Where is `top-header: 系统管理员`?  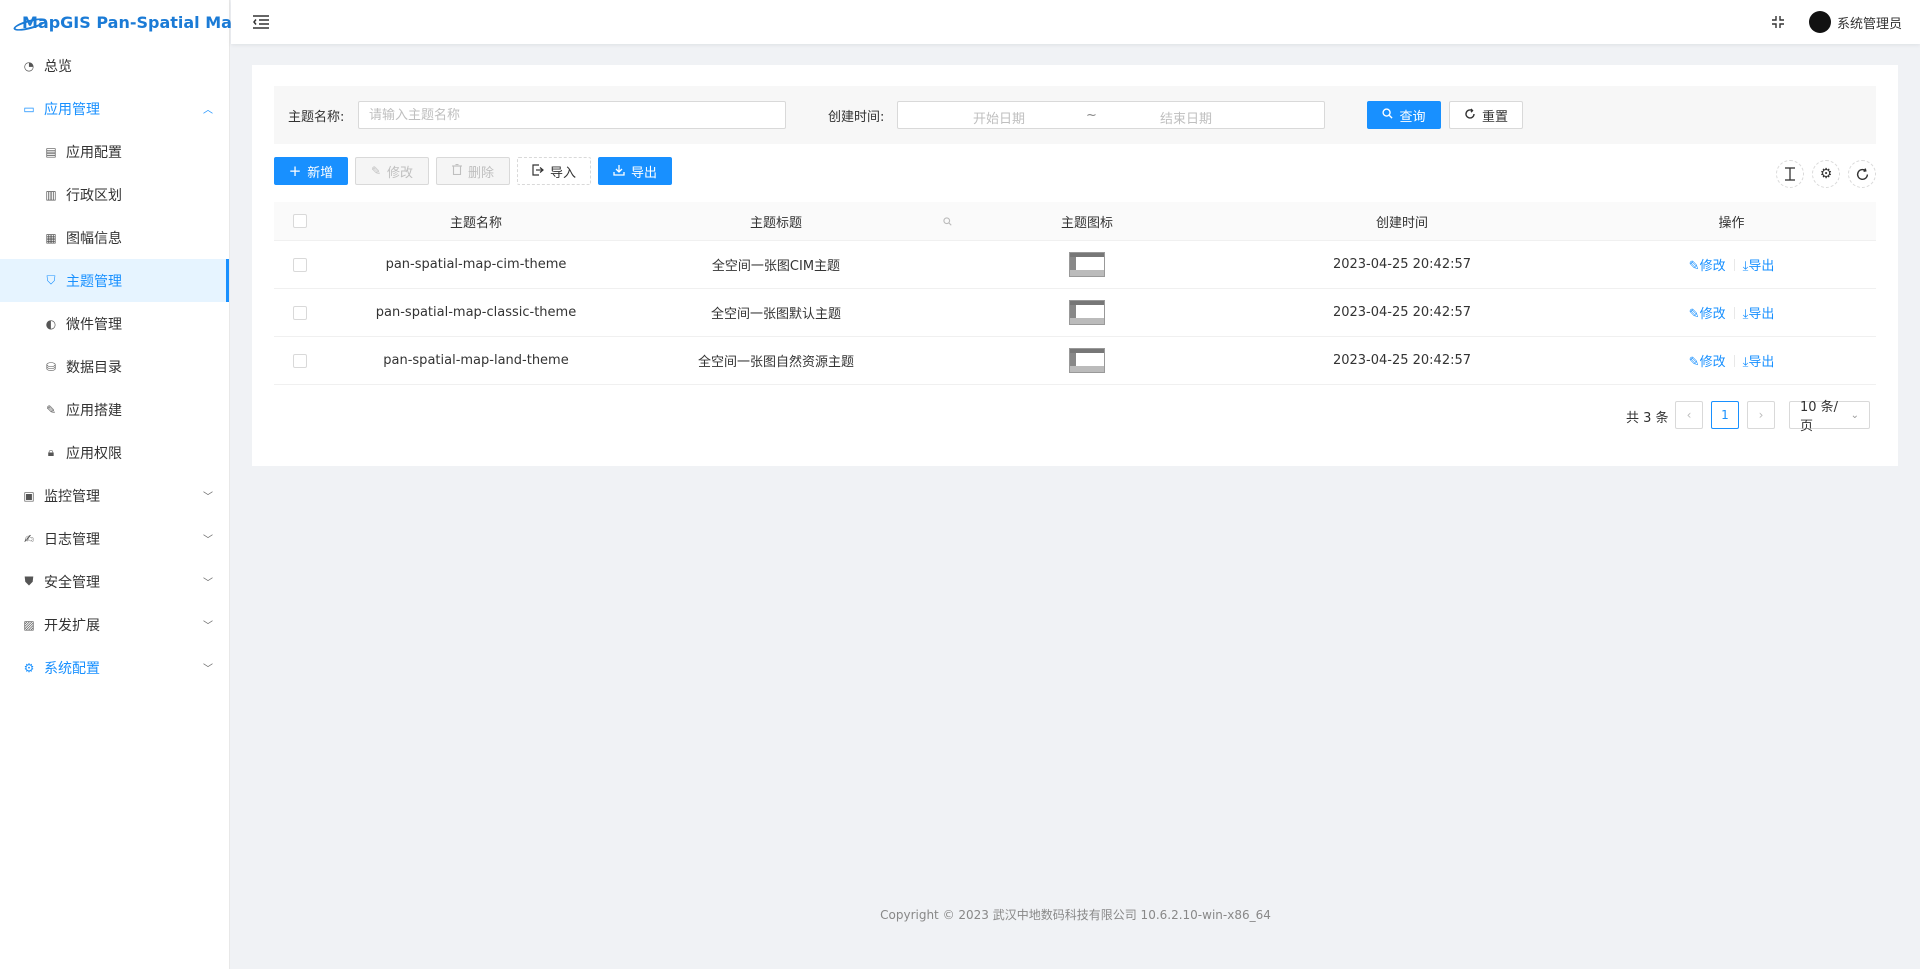
top-header: 系统管理员 is located at coordinates (1075, 22).